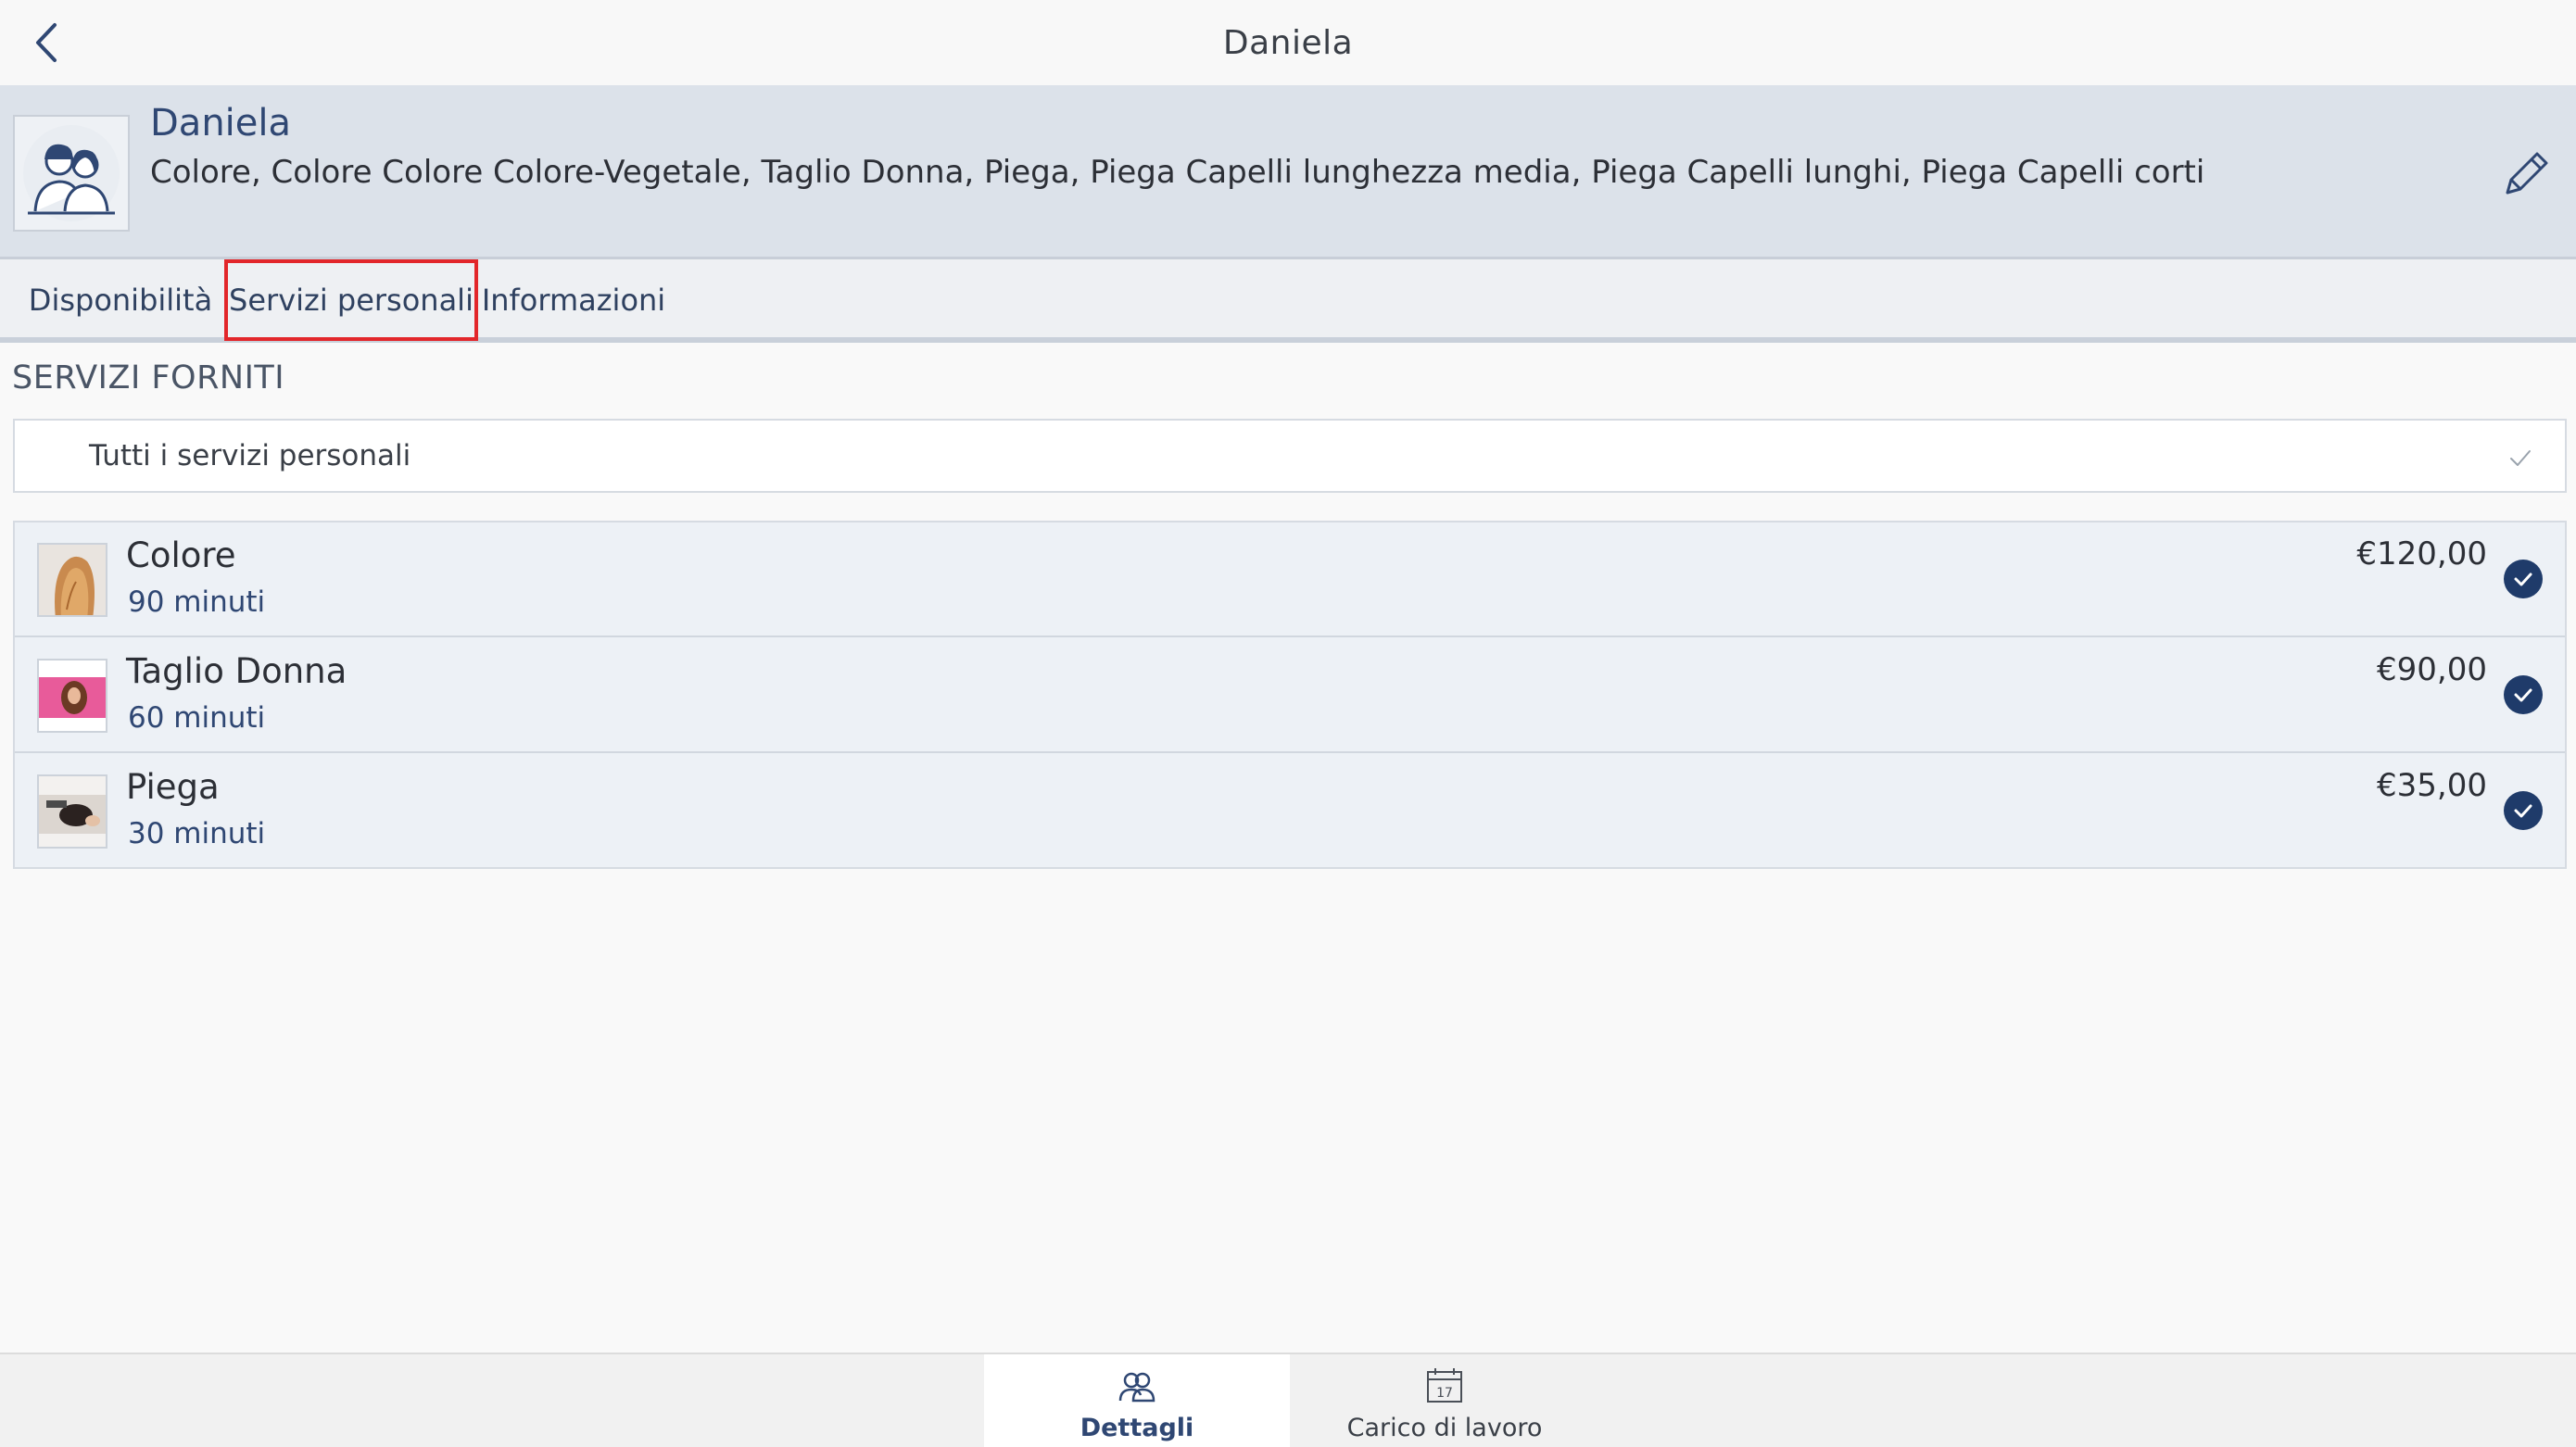  I want to click on section-title: SERVIZI FORNITI, so click(149, 377).